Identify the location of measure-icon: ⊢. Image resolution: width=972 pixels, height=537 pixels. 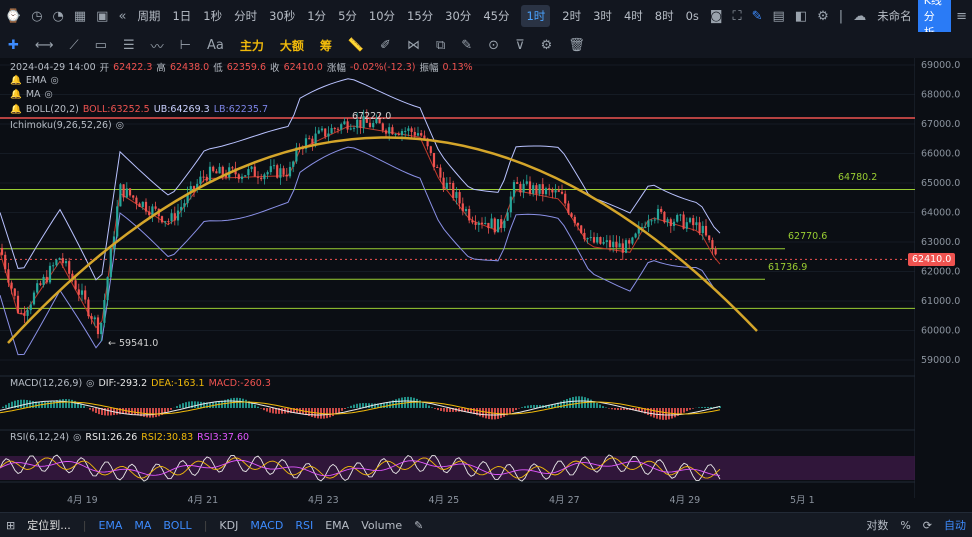
(185, 45).